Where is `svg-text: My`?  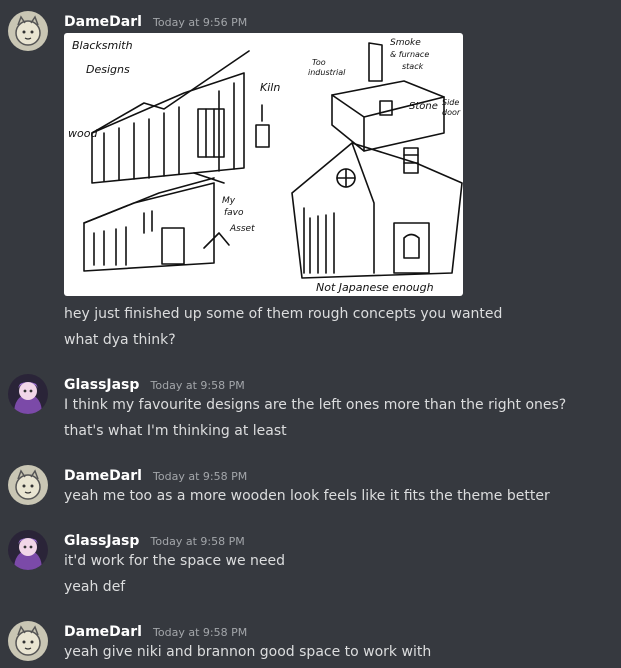
svg-text: My is located at coordinates (229, 201).